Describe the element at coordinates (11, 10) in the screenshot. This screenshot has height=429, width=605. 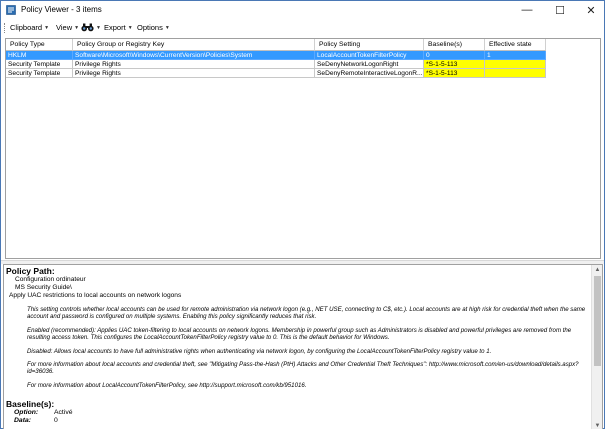
I see `app-icon` at that location.